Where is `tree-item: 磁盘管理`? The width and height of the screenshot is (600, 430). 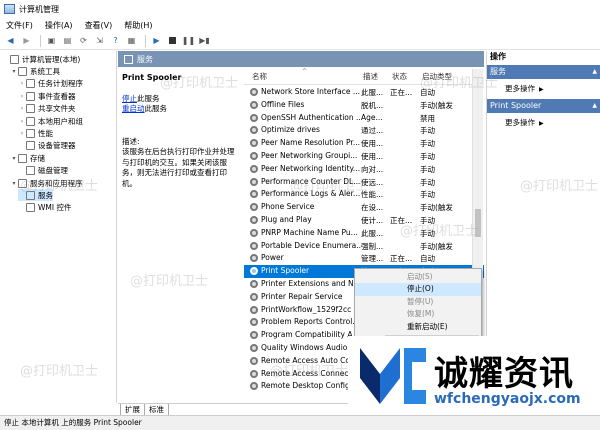
tree-item: 磁盘管理 is located at coordinates (43, 171).